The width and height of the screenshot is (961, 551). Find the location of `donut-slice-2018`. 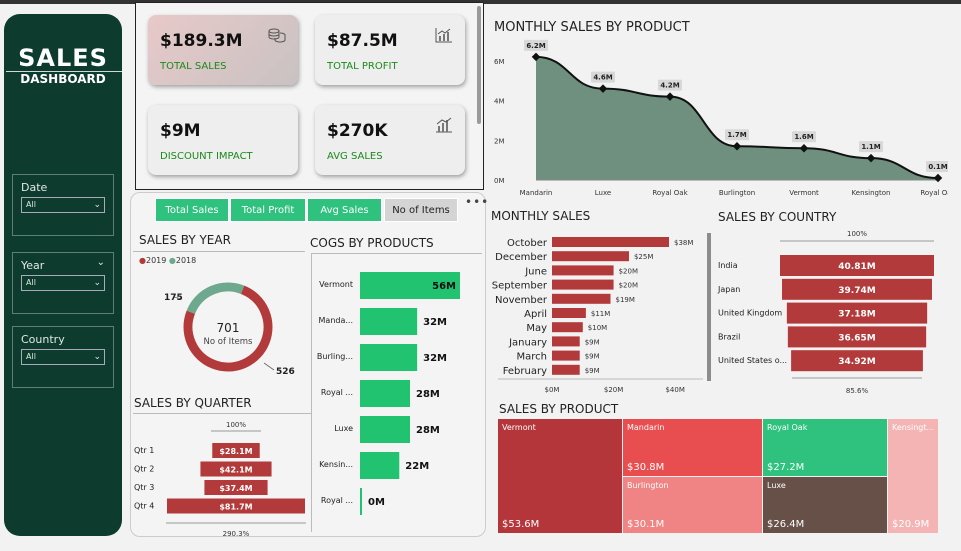

donut-slice-2018 is located at coordinates (215, 298).